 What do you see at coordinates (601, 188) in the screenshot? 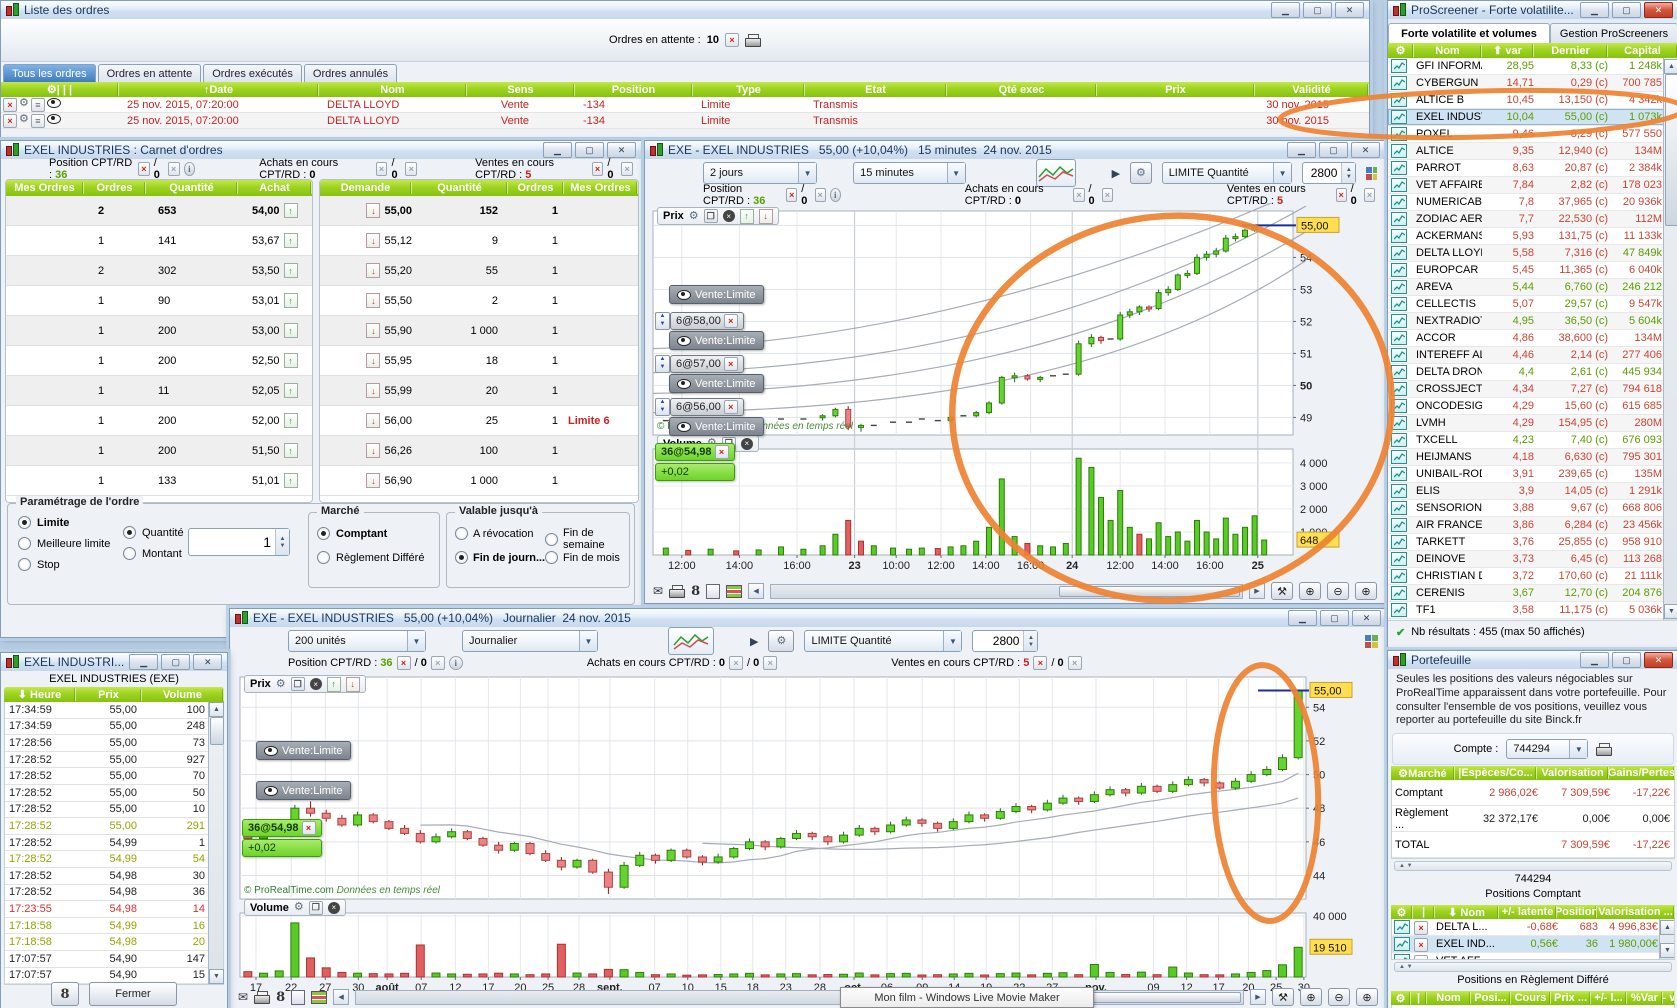
I see `column: Mes Ordres` at bounding box center [601, 188].